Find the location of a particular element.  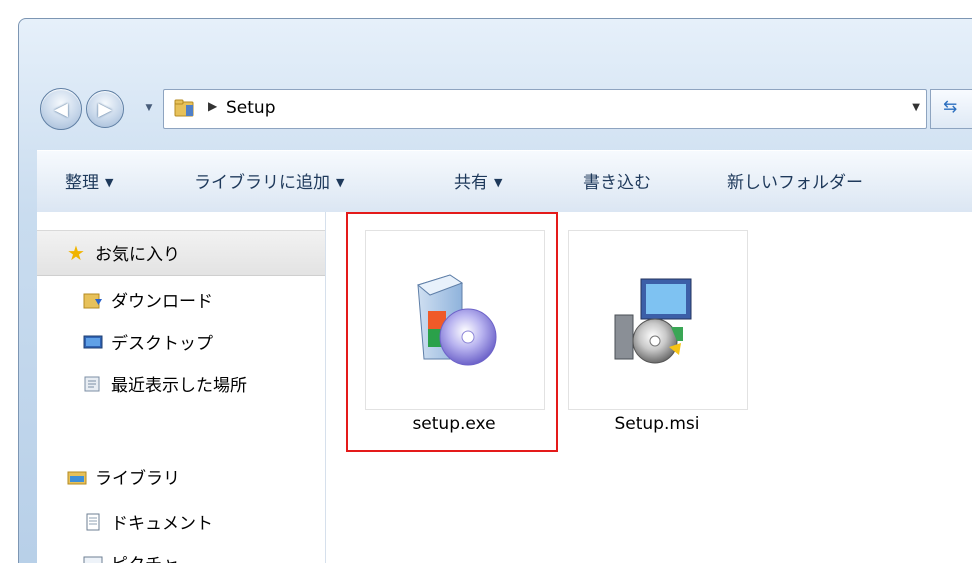

recent-places-icon is located at coordinates (92, 383).